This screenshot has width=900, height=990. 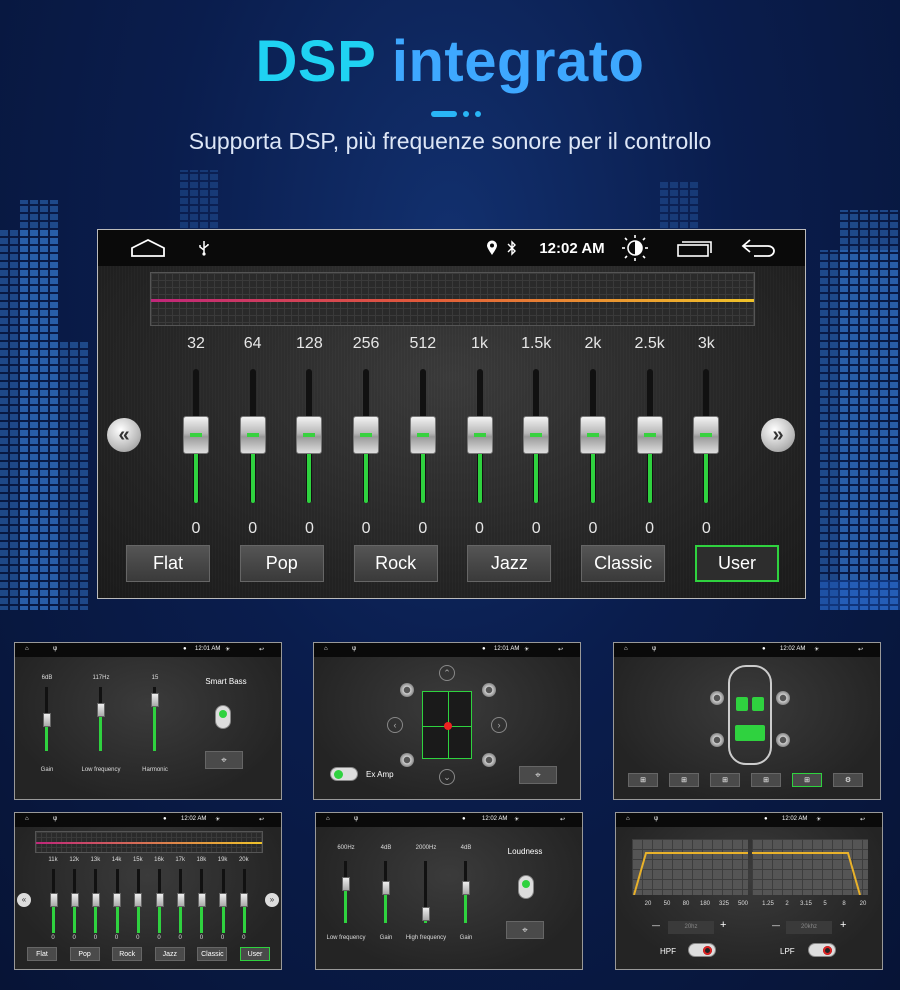 I want to click on band-frequency-label: 3k, so click(x=706, y=343).